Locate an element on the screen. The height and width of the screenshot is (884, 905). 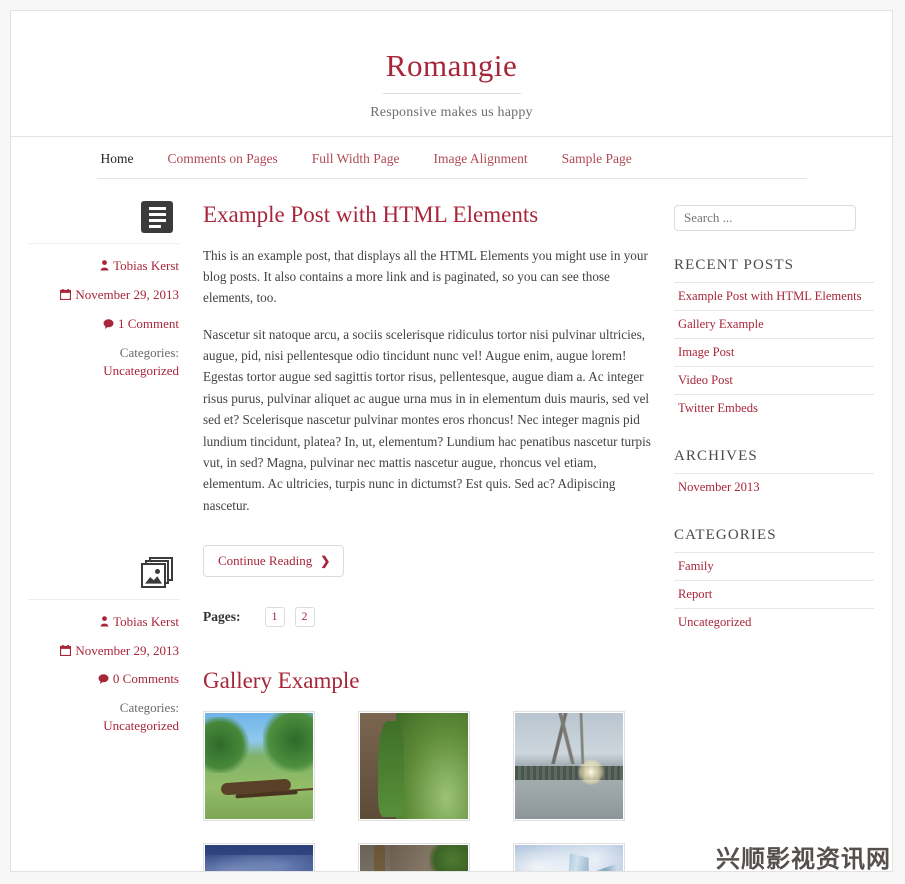
category-item: Uncategorized is located at coordinates (774, 622).